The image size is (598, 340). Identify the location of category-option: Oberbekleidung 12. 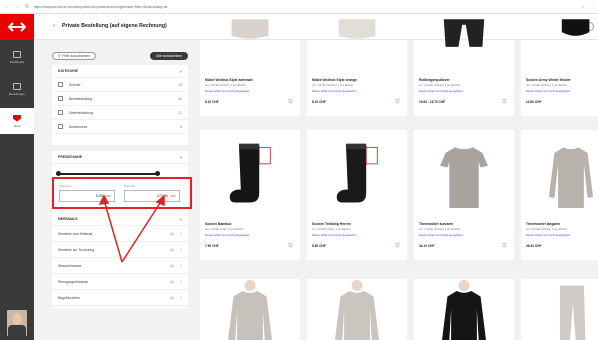
(120, 113).